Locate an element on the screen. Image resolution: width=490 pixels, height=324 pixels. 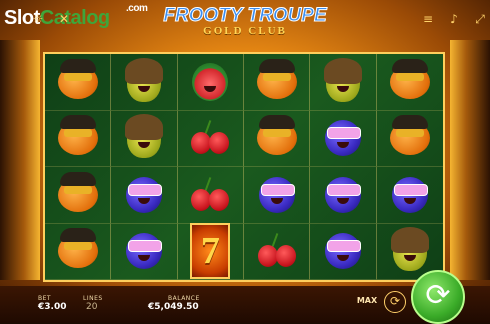
game-title-line2: GOLD CLUB is located at coordinates (245, 31).